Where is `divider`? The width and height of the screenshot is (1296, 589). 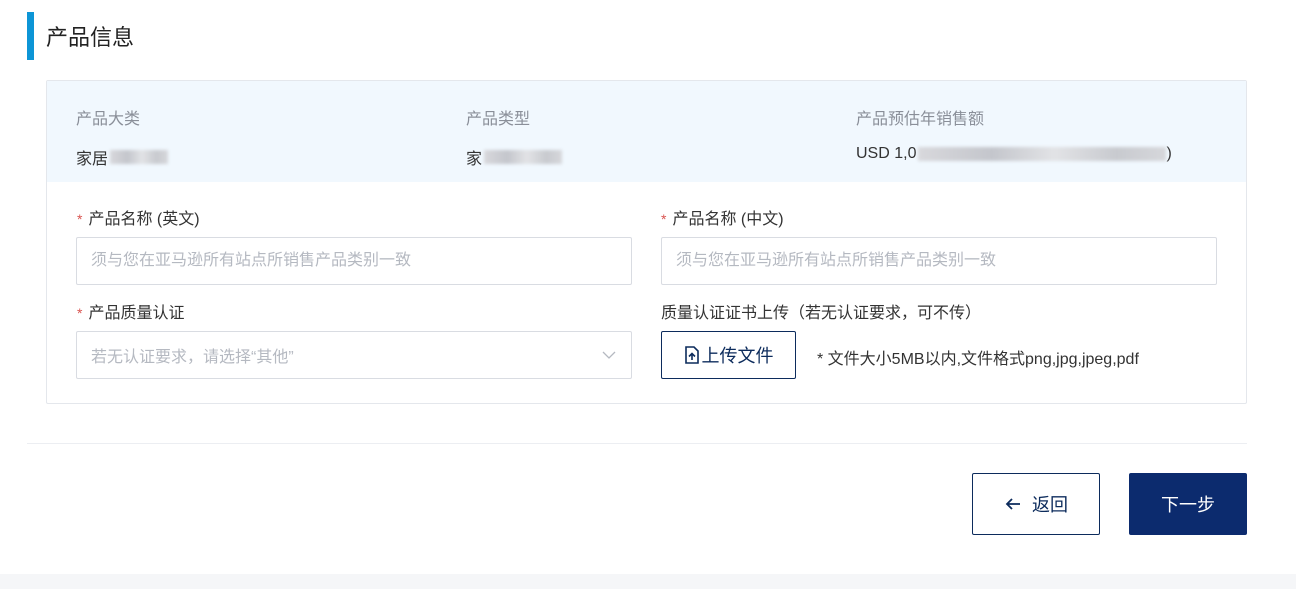
divider is located at coordinates (637, 443).